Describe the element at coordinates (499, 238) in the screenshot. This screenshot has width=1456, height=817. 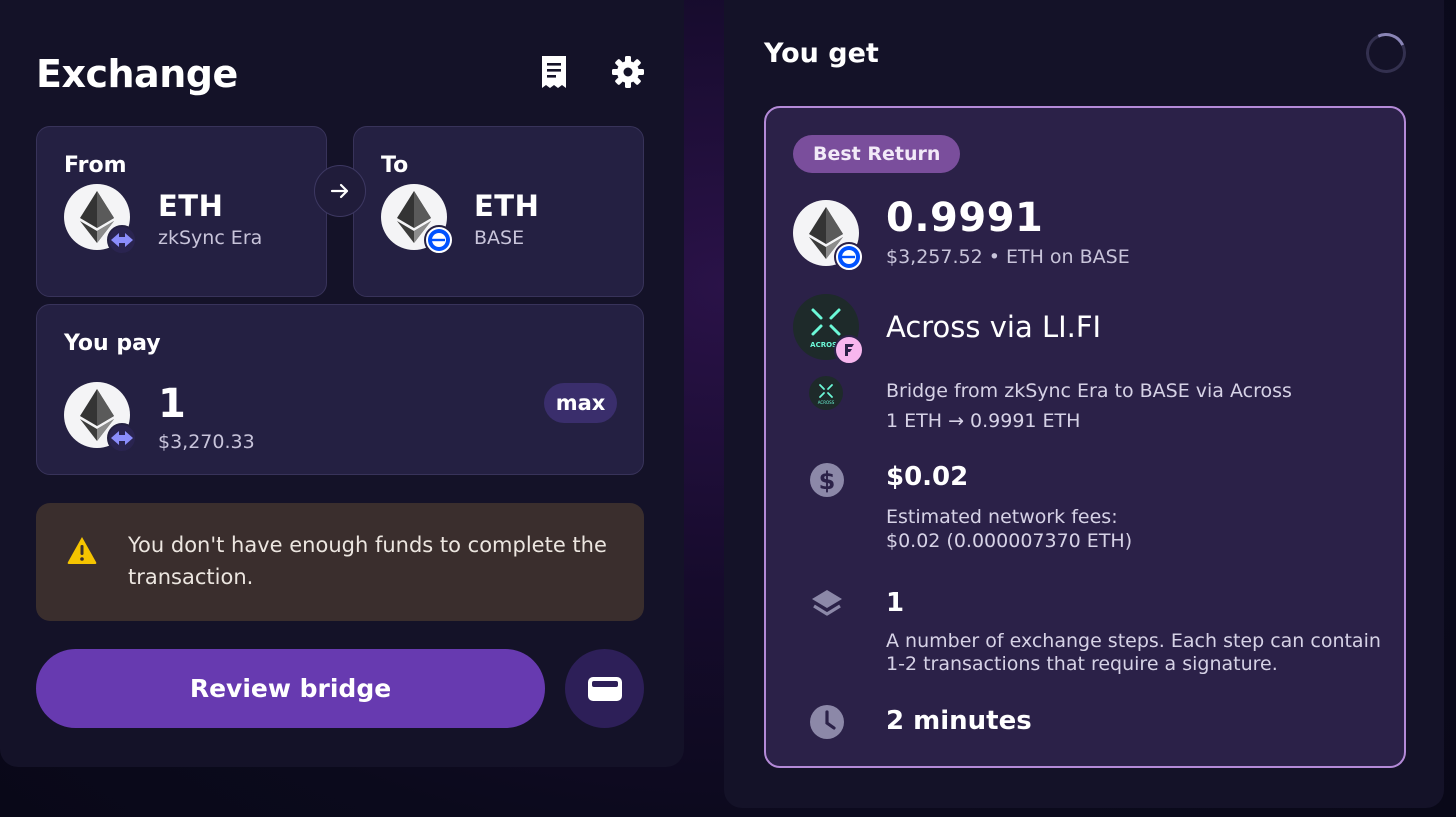
I see `to-chain-name: BASE` at that location.